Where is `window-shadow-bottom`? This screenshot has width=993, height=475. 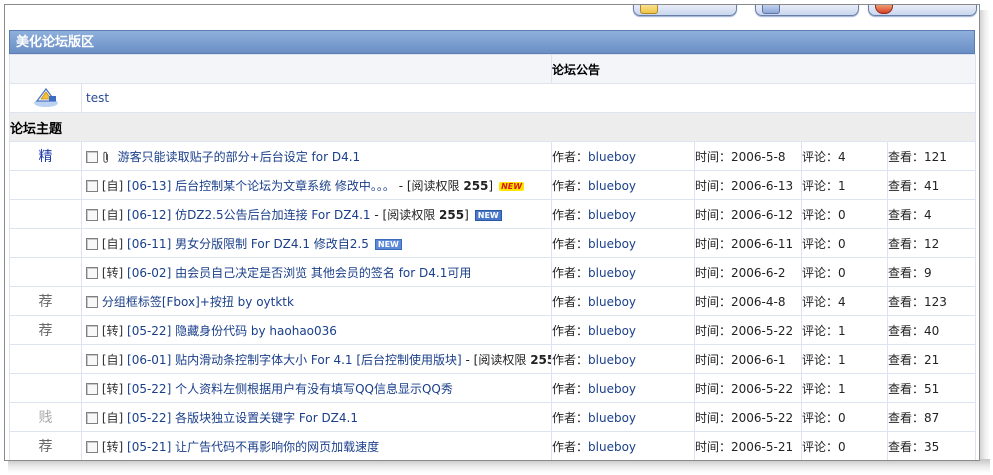
window-shadow-bottom is located at coordinates (499, 466).